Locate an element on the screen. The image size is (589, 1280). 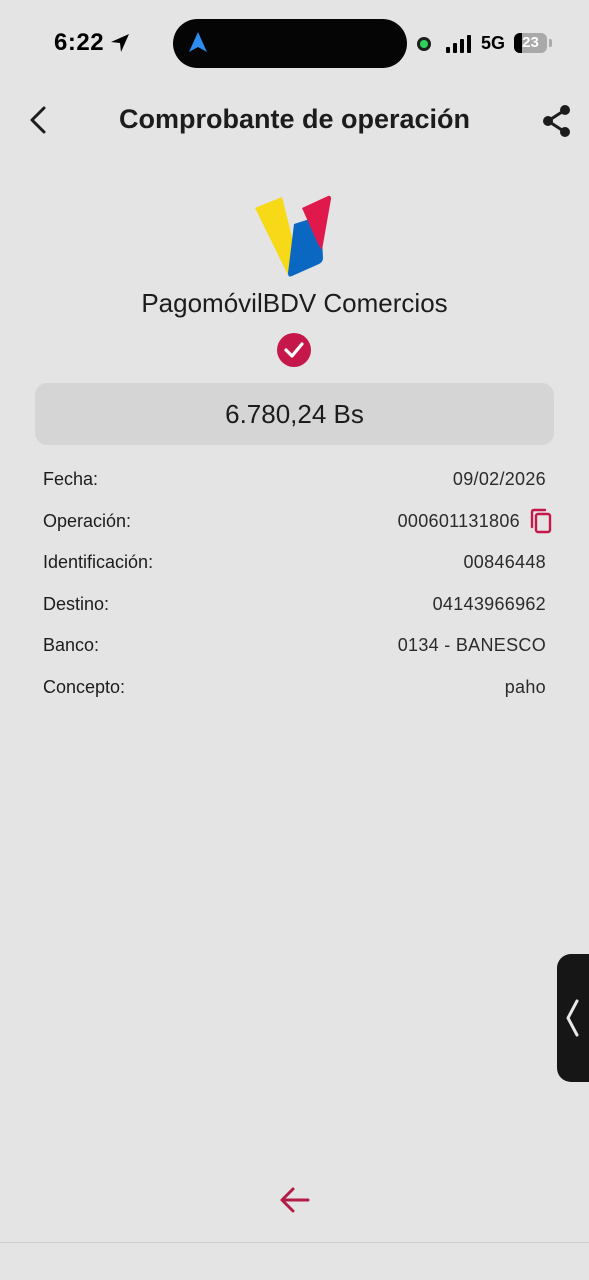
dynamic-island is located at coordinates (290, 43).